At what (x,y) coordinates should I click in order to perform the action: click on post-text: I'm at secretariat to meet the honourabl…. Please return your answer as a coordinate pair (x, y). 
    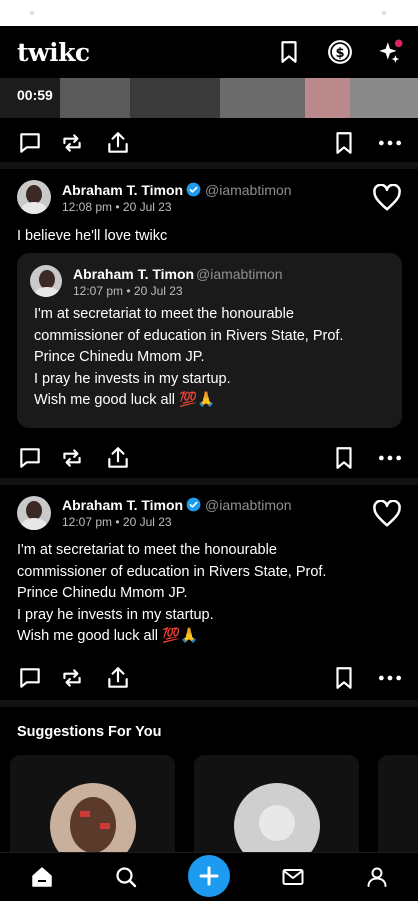
    Looking at the image, I should click on (172, 593).